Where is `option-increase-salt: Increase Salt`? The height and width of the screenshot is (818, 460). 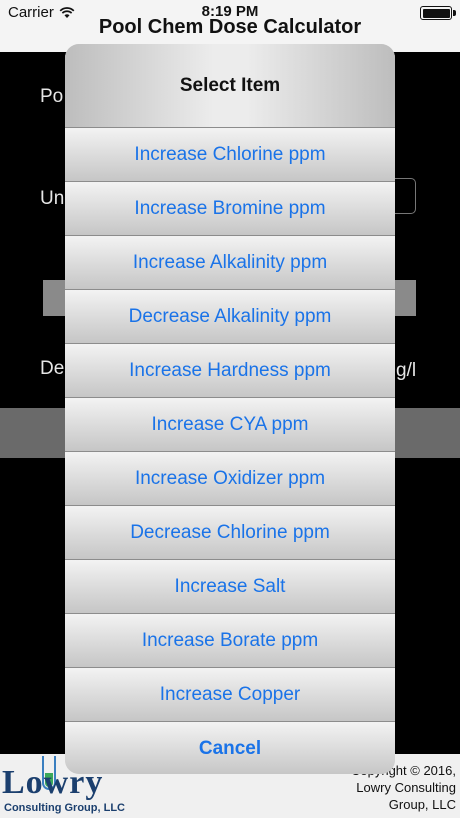 option-increase-salt: Increase Salt is located at coordinates (230, 586).